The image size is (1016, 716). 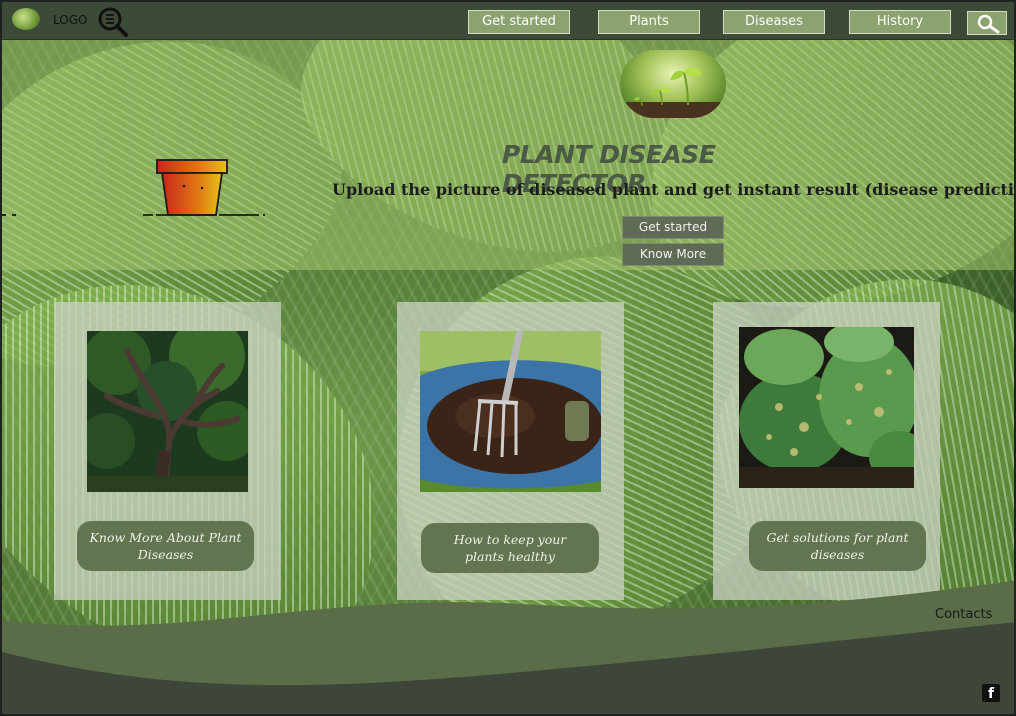 What do you see at coordinates (70, 20) in the screenshot?
I see `logo-text: LOGO` at bounding box center [70, 20].